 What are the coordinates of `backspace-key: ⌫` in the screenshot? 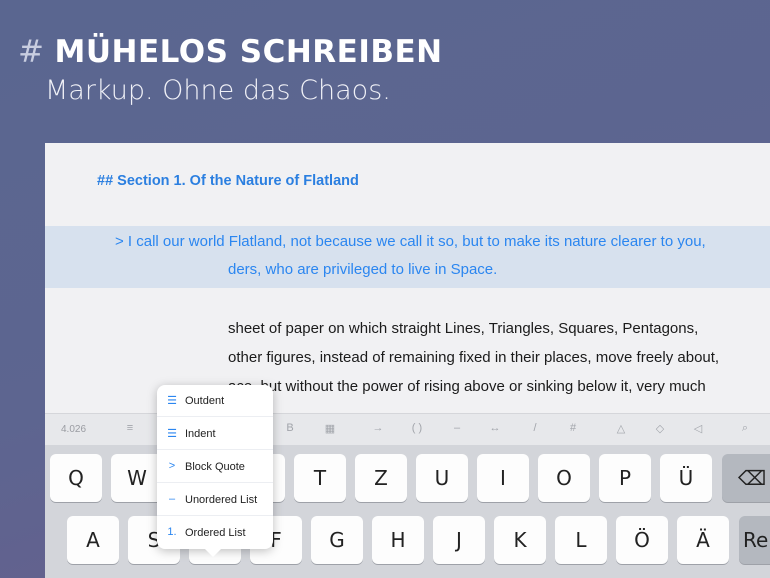 It's located at (746, 478).